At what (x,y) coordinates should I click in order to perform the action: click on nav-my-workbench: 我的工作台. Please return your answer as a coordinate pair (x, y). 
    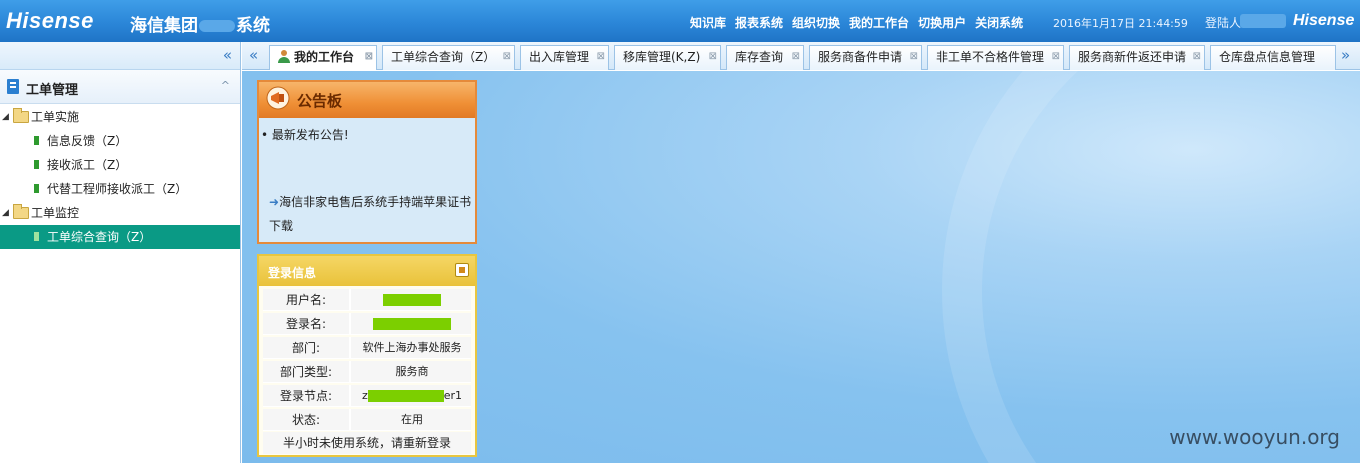
    Looking at the image, I should click on (879, 22).